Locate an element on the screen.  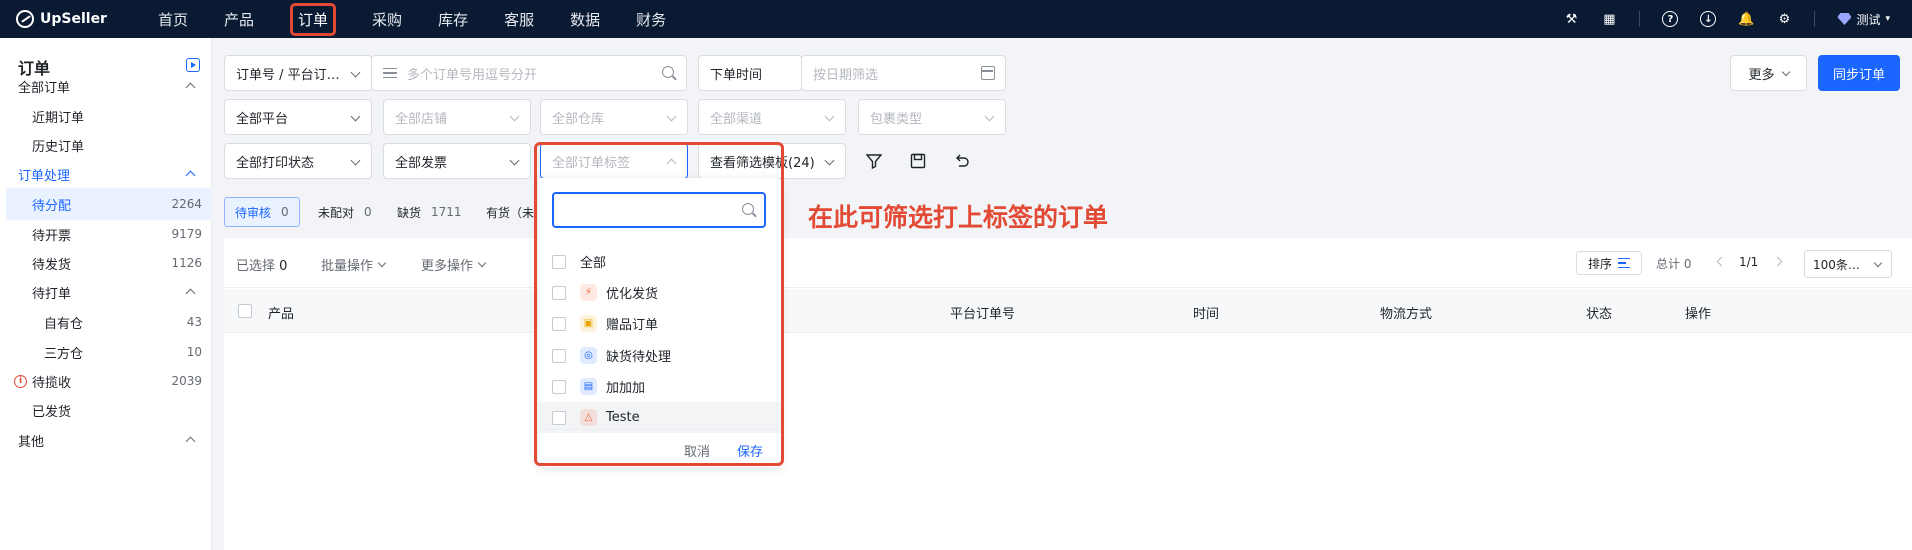
nav-item: 订单 is located at coordinates (313, 19).